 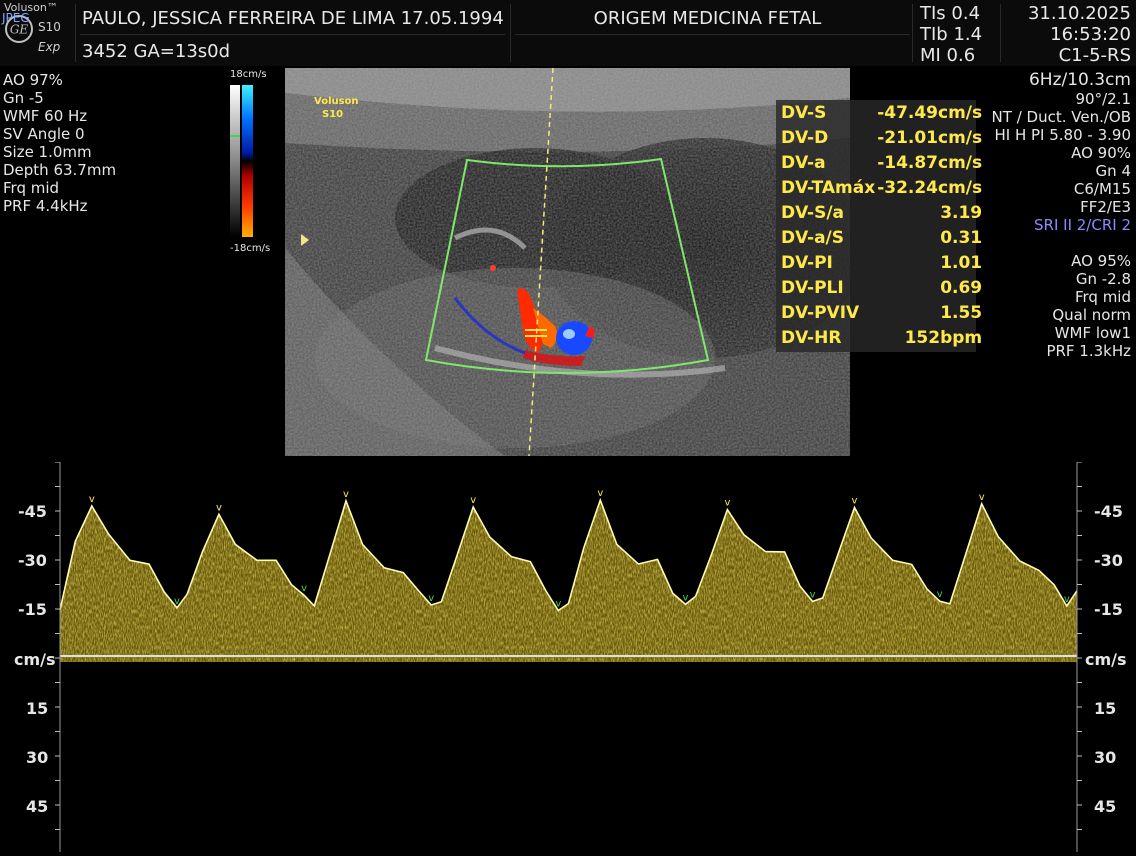 What do you see at coordinates (828, 187) in the screenshot?
I see `measurement-label: DV-TAmáx` at bounding box center [828, 187].